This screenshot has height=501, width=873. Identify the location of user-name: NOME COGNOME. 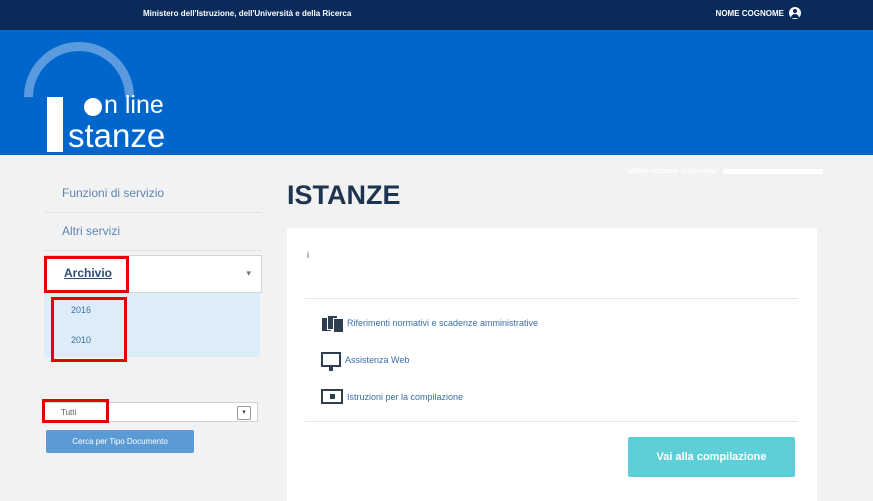
(749, 13).